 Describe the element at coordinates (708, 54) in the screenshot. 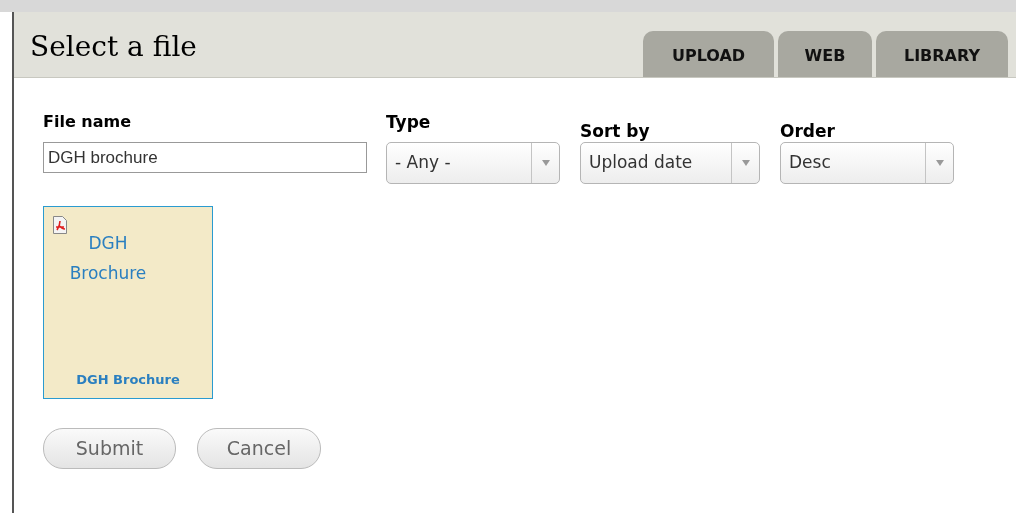

I see `tab: UPLOAD` at that location.